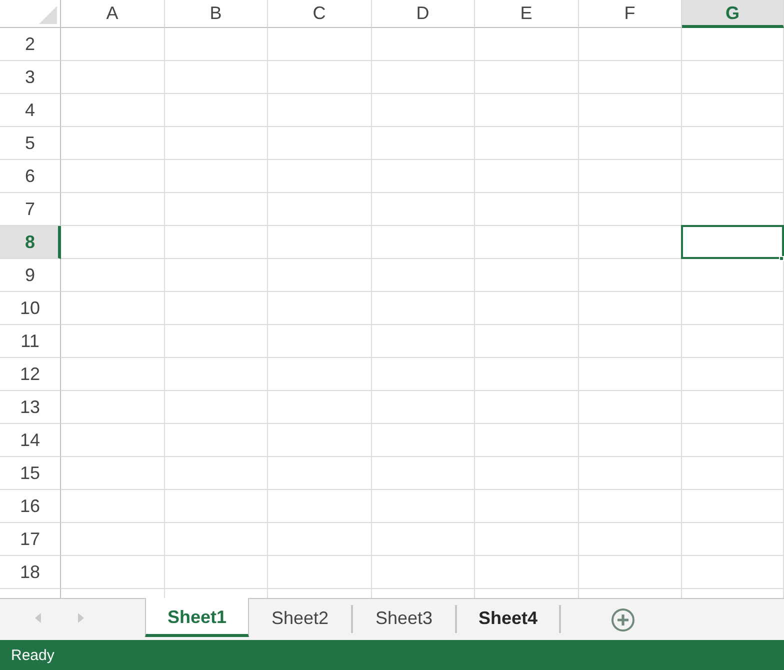 This screenshot has height=670, width=784. Describe the element at coordinates (30, 341) in the screenshot. I see `row-header: 11` at that location.